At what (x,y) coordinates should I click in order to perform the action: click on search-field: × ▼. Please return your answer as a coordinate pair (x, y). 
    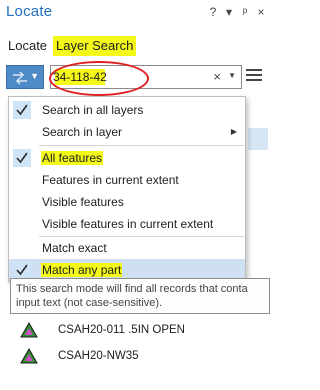
    Looking at the image, I should click on (146, 77).